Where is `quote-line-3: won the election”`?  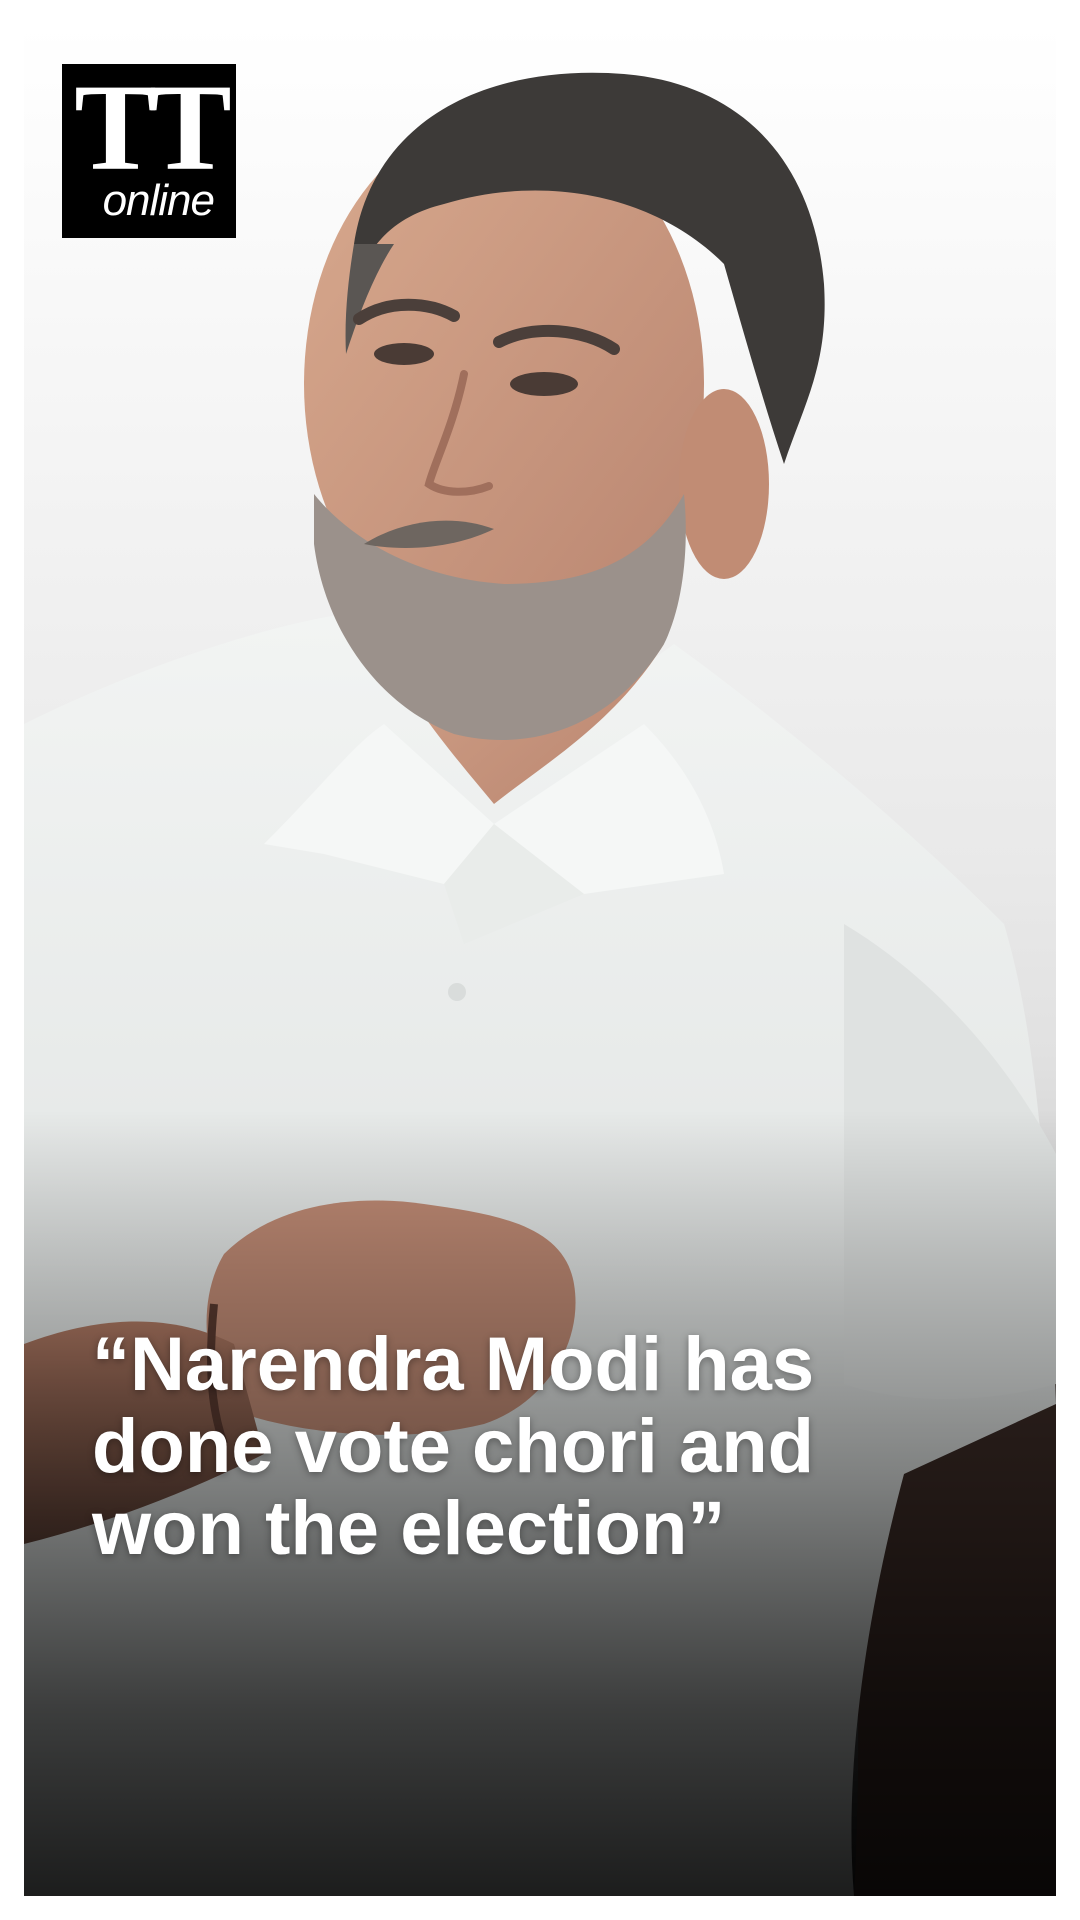
quote-line-3: won the election” is located at coordinates (409, 1528).